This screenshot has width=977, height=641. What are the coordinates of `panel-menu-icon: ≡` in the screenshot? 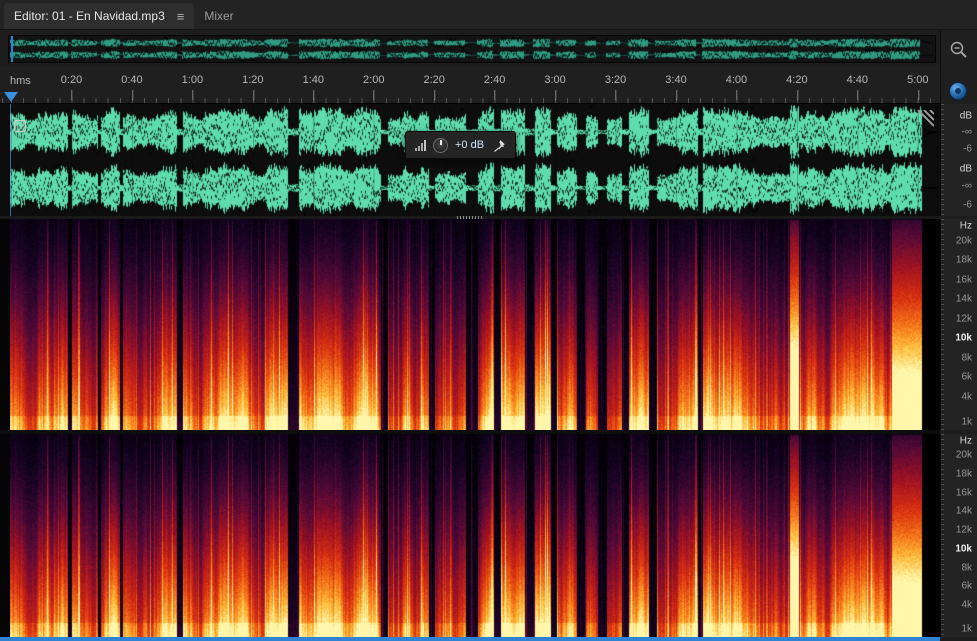 It's located at (181, 16).